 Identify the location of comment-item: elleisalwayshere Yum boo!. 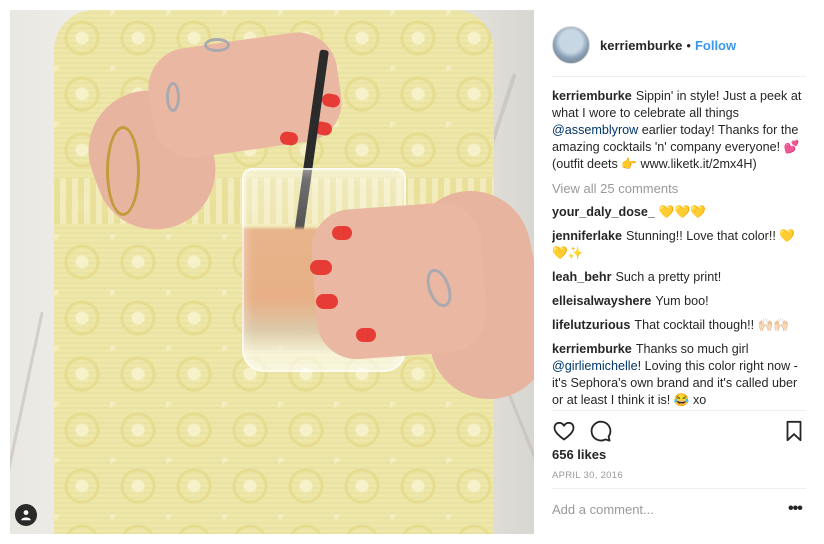
(679, 301).